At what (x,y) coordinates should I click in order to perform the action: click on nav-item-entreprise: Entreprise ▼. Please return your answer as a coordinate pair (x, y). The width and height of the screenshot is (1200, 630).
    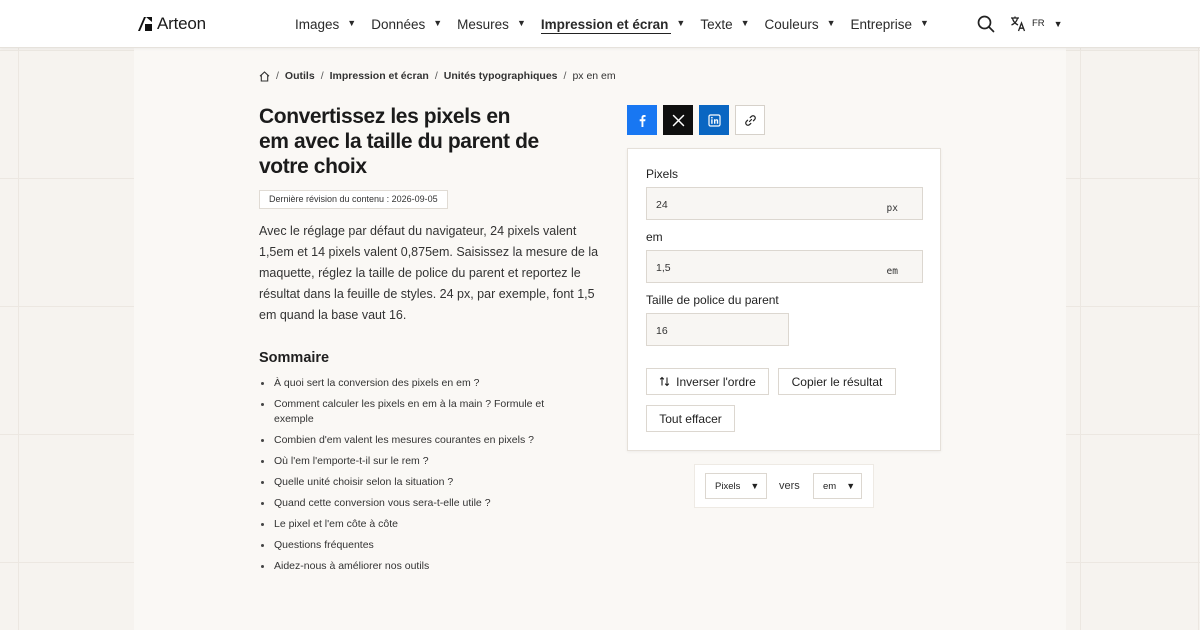
    Looking at the image, I should click on (890, 24).